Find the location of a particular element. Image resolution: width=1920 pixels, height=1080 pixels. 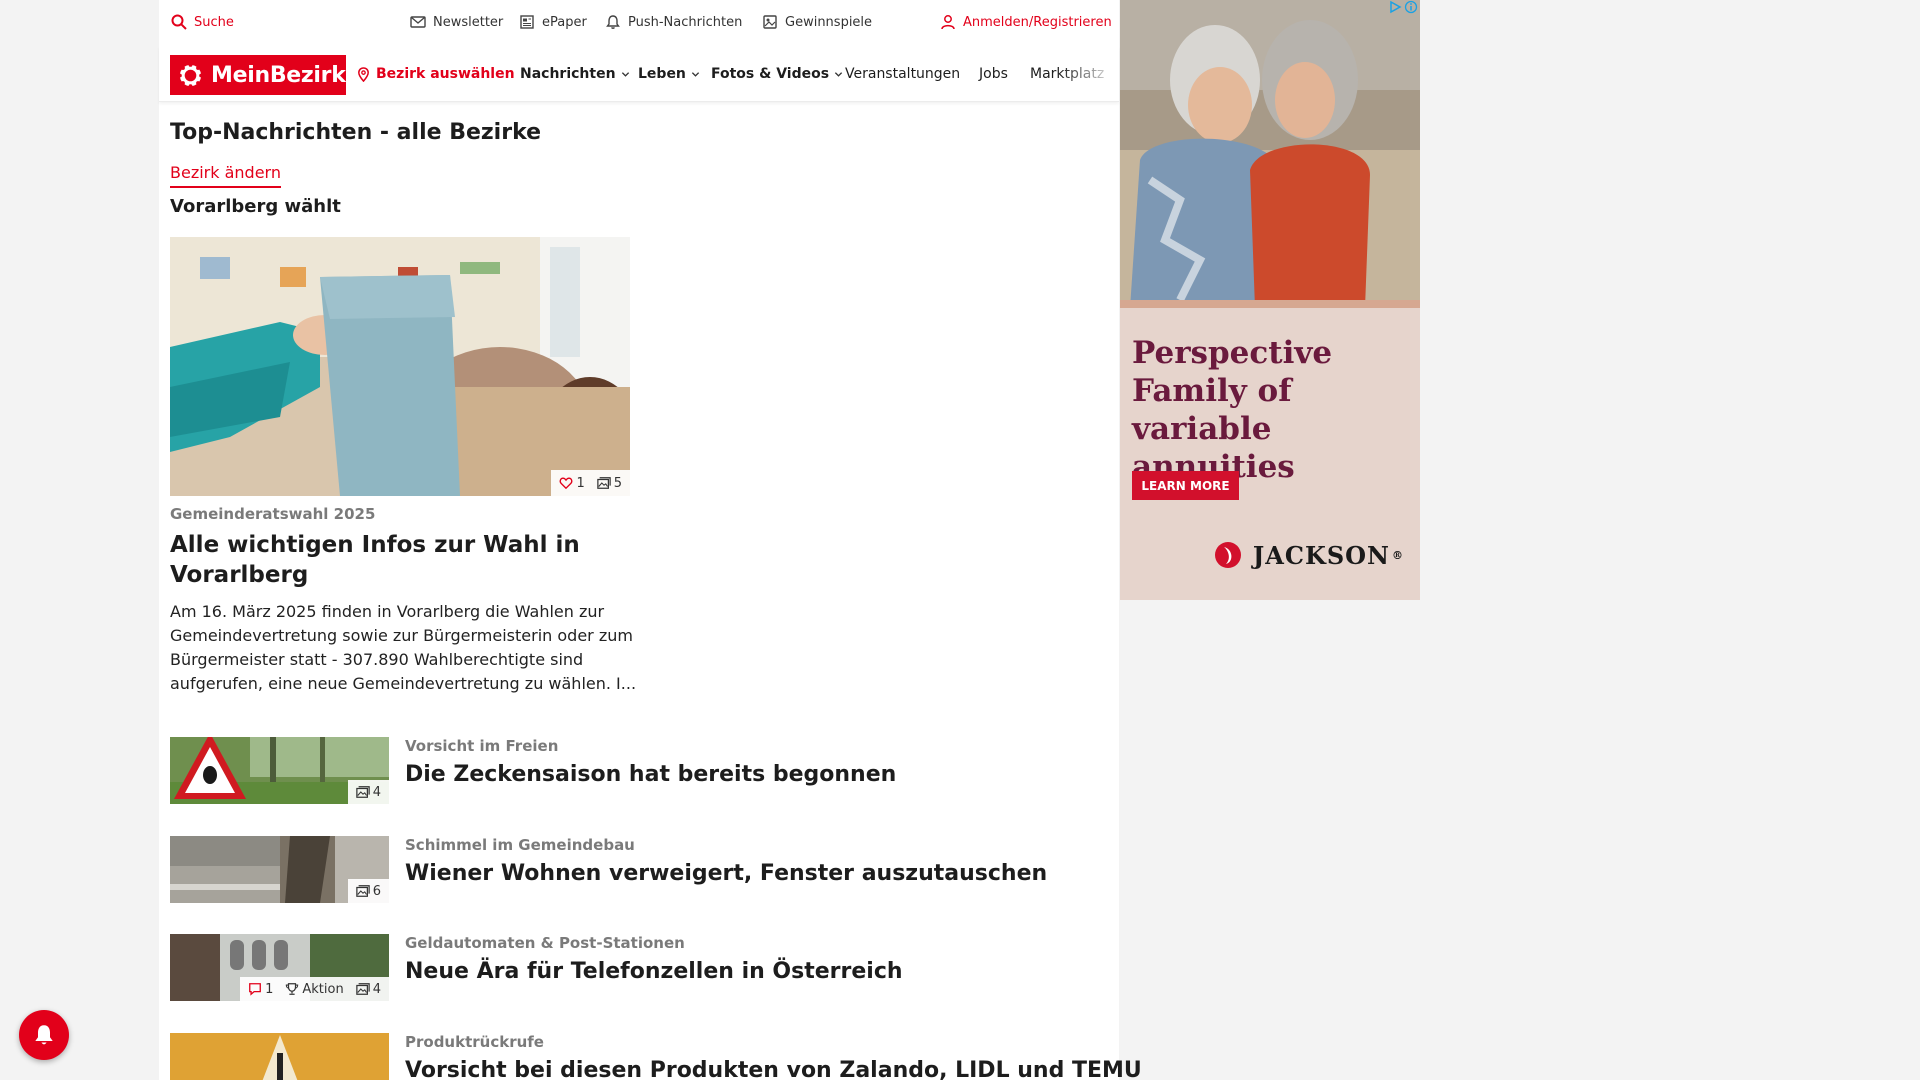

lead-kicker: Gemeinderatswahl 2025 is located at coordinates (273, 514).